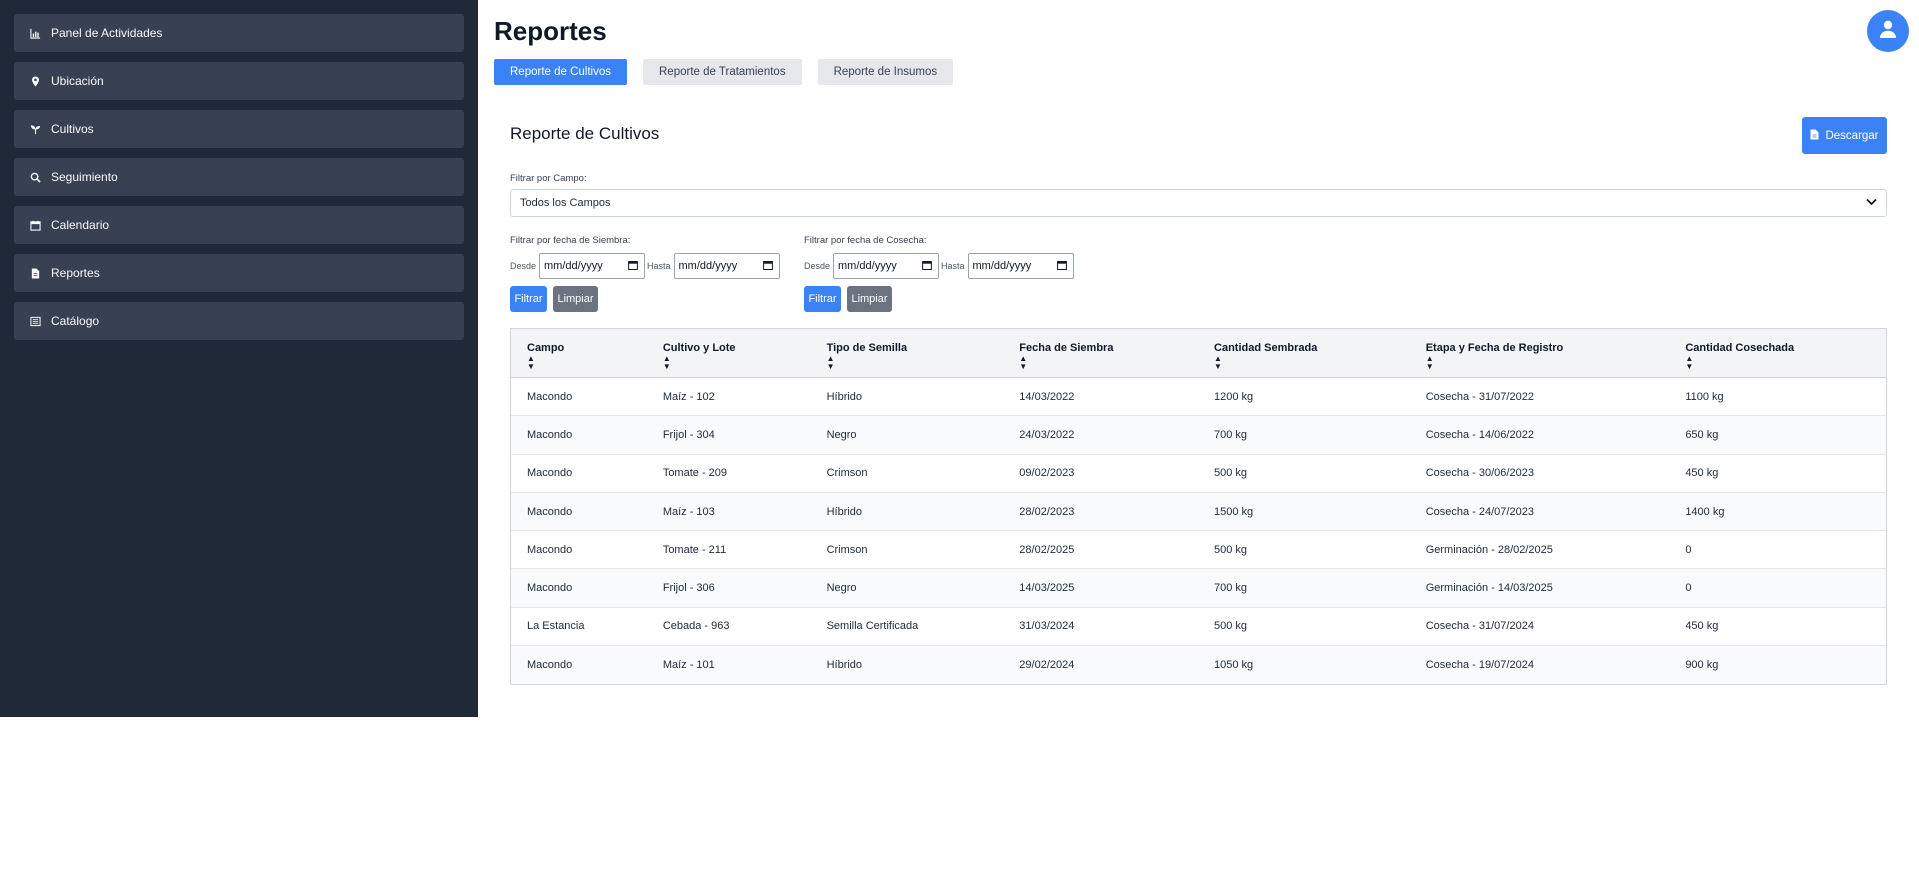 This screenshot has width=1919, height=878. What do you see at coordinates (688, 511) in the screenshot?
I see `table-cell: Maíz - 103` at bounding box center [688, 511].